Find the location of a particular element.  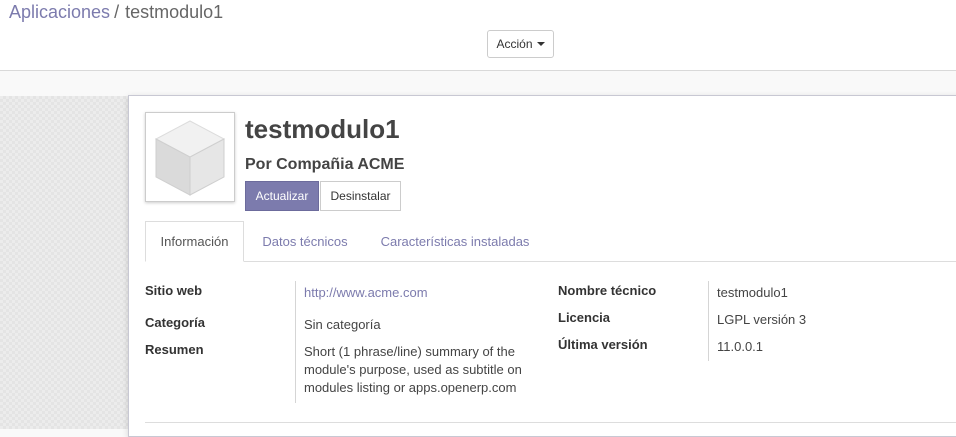

module-title: testmodulo1 is located at coordinates (322, 129).